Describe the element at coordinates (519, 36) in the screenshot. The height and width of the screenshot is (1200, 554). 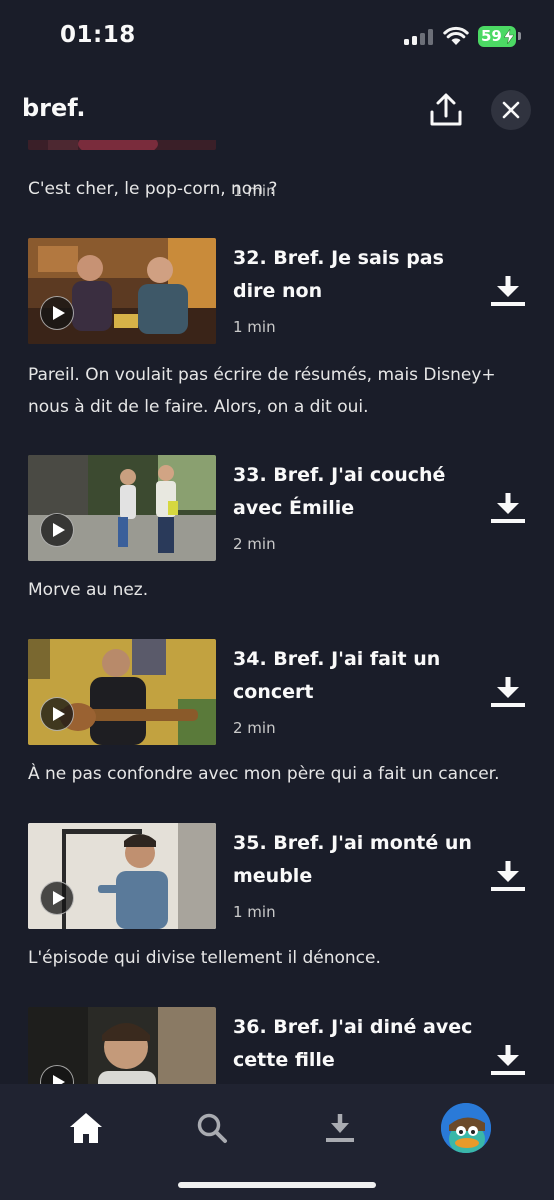
I see `battery-cap` at that location.